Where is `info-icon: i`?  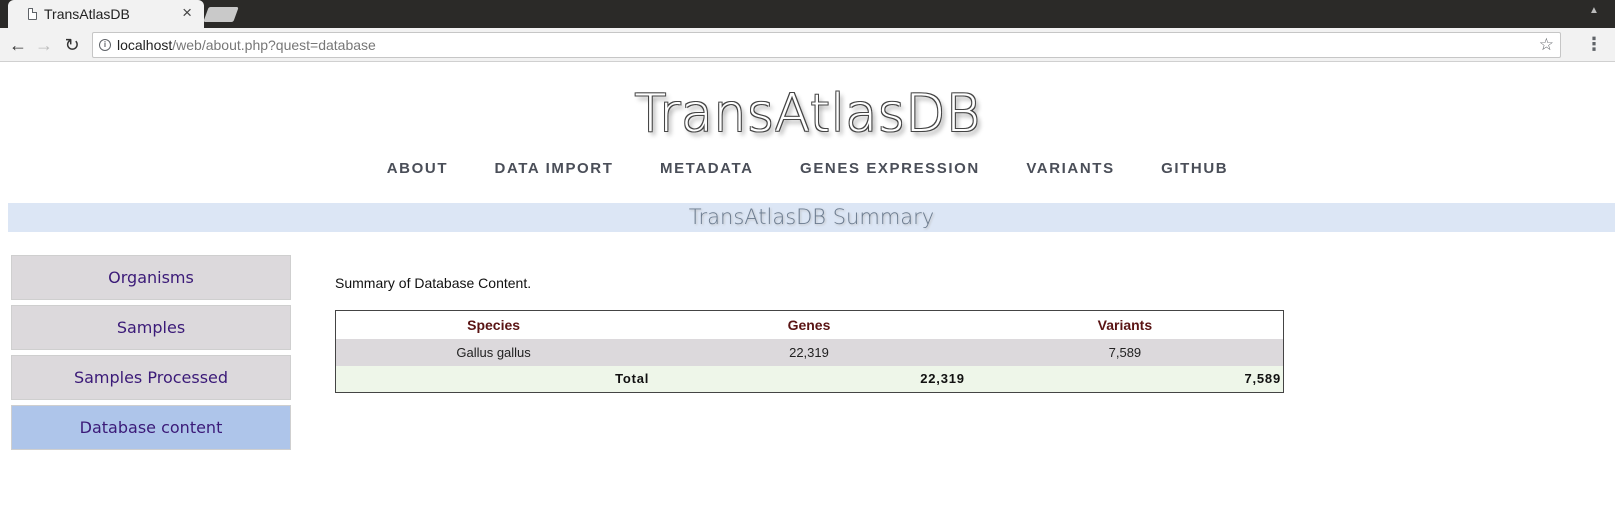
info-icon: i is located at coordinates (105, 45).